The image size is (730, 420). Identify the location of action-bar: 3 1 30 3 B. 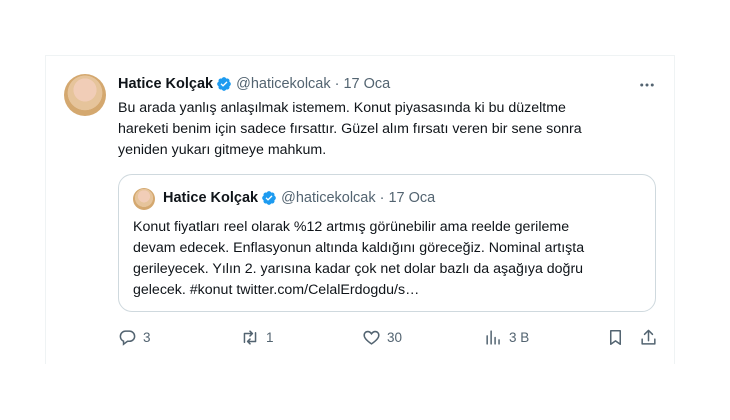
(388, 337).